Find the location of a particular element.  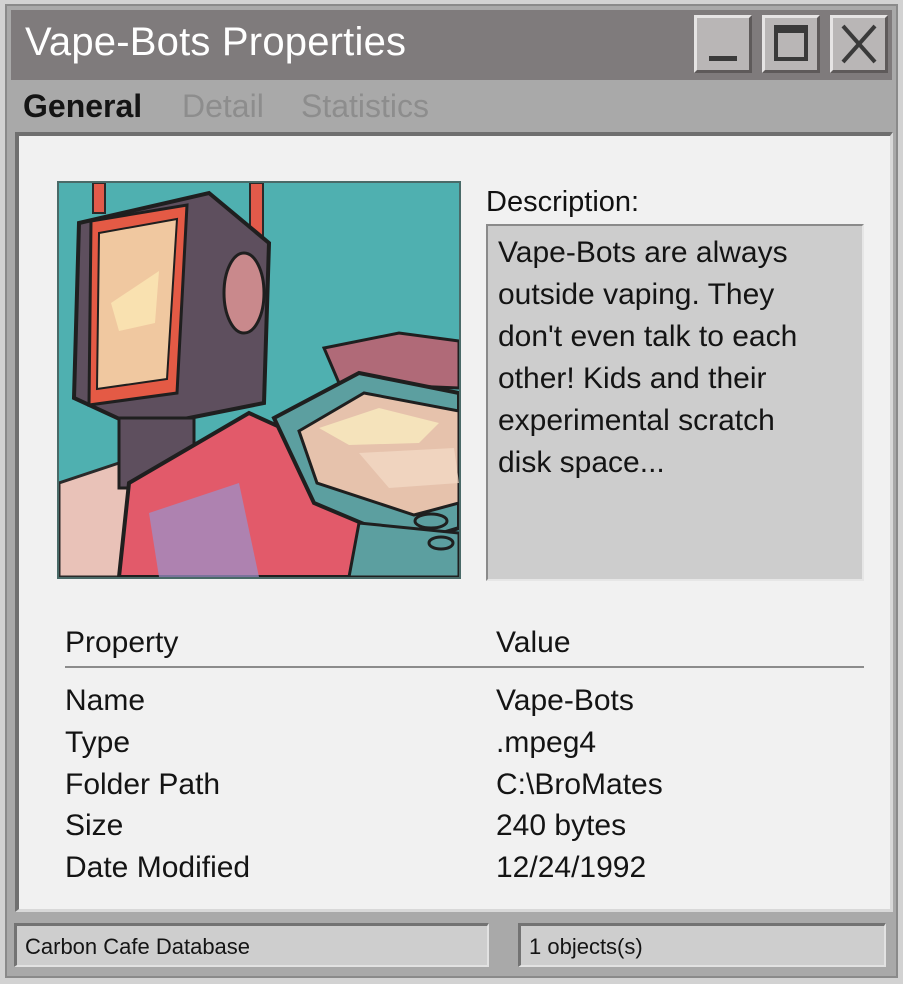

property-value: C:\BroMates is located at coordinates (579, 784).